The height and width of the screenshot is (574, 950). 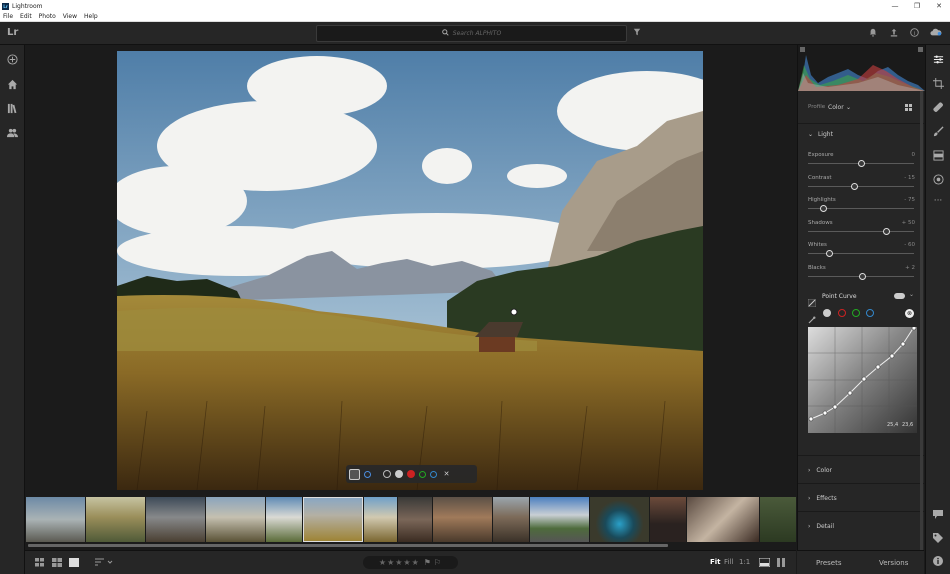 What do you see at coordinates (936, 33) in the screenshot?
I see `cloud-sync-icon` at bounding box center [936, 33].